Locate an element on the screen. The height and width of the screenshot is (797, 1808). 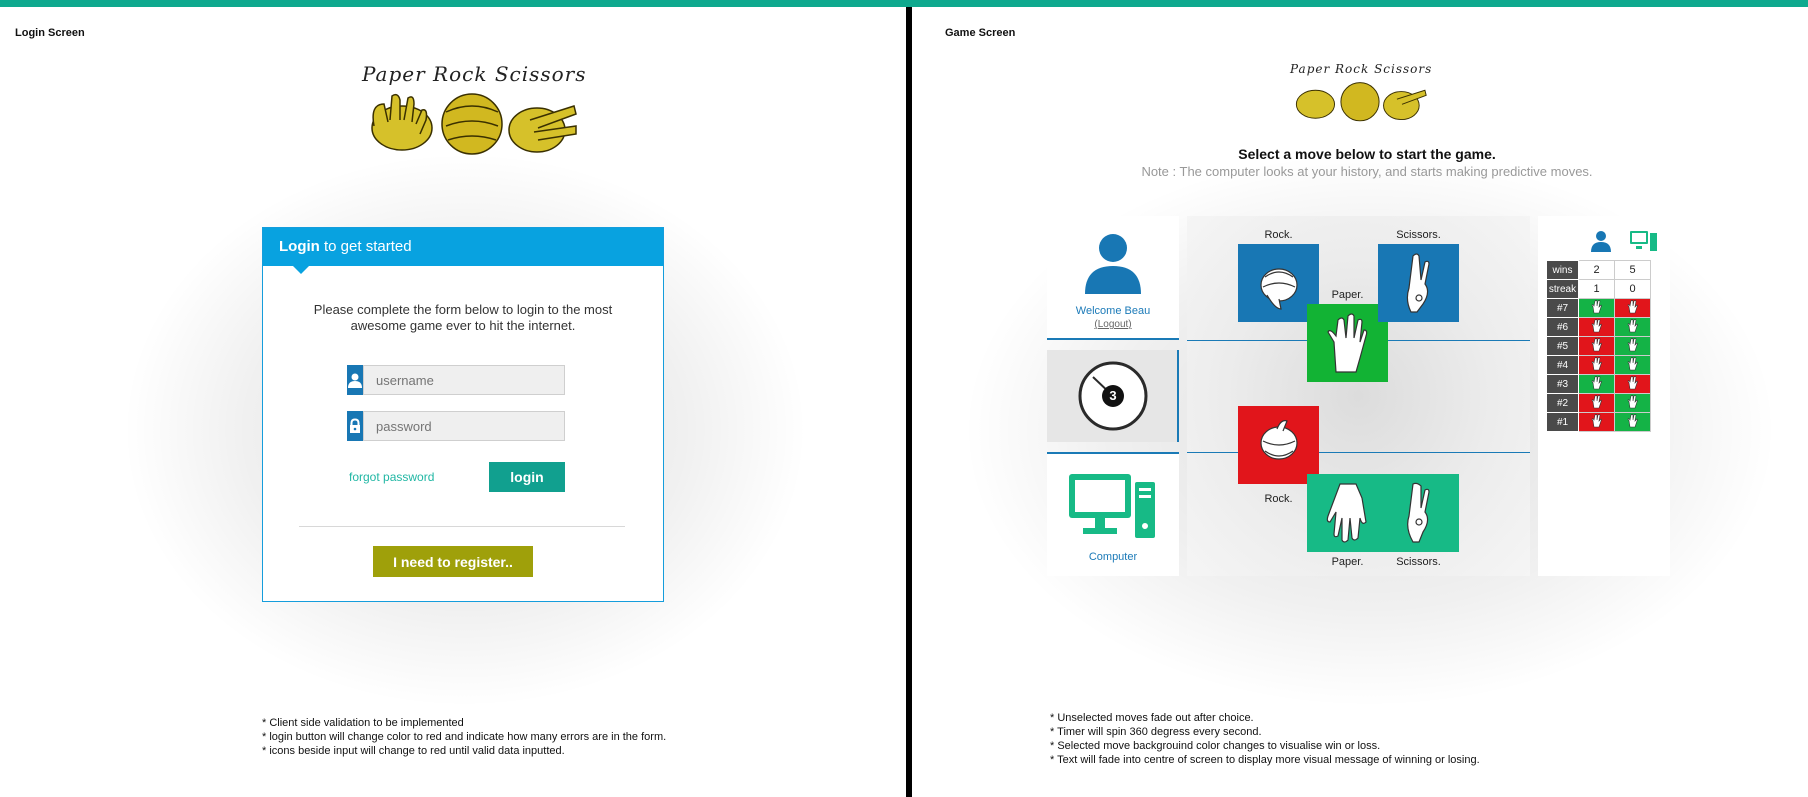
timer-panel: 3 is located at coordinates (1113, 396).